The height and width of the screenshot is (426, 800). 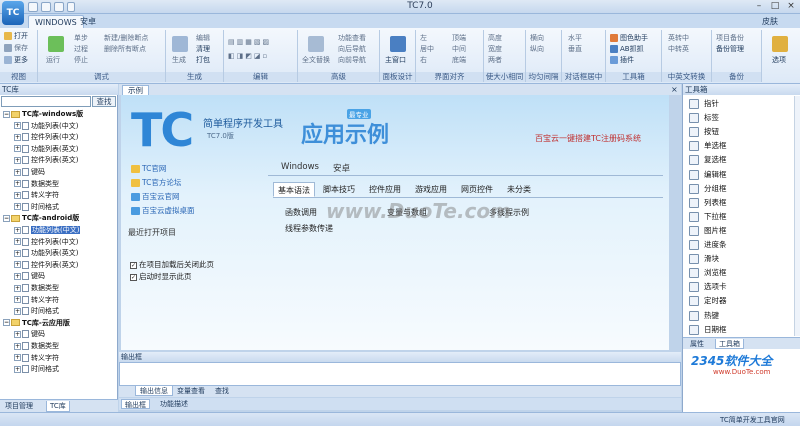 I want to click on sample-thread-params: 线程参数传递, so click(x=309, y=228).